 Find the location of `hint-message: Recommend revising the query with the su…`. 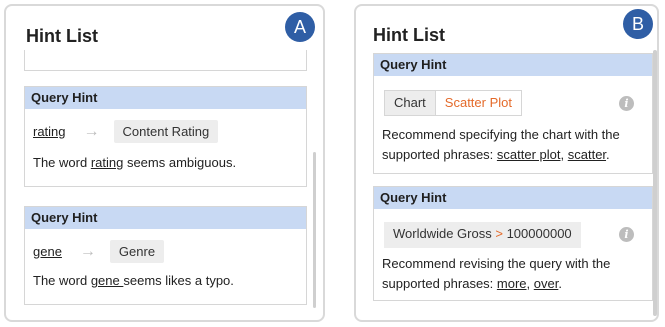

hint-message: Recommend revising the query with the su… is located at coordinates (496, 274).